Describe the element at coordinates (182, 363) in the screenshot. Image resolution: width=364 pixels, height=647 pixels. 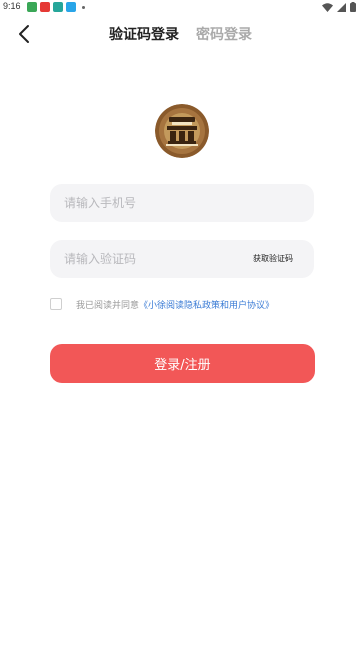
I see `login-register-button: 登录/注册` at that location.